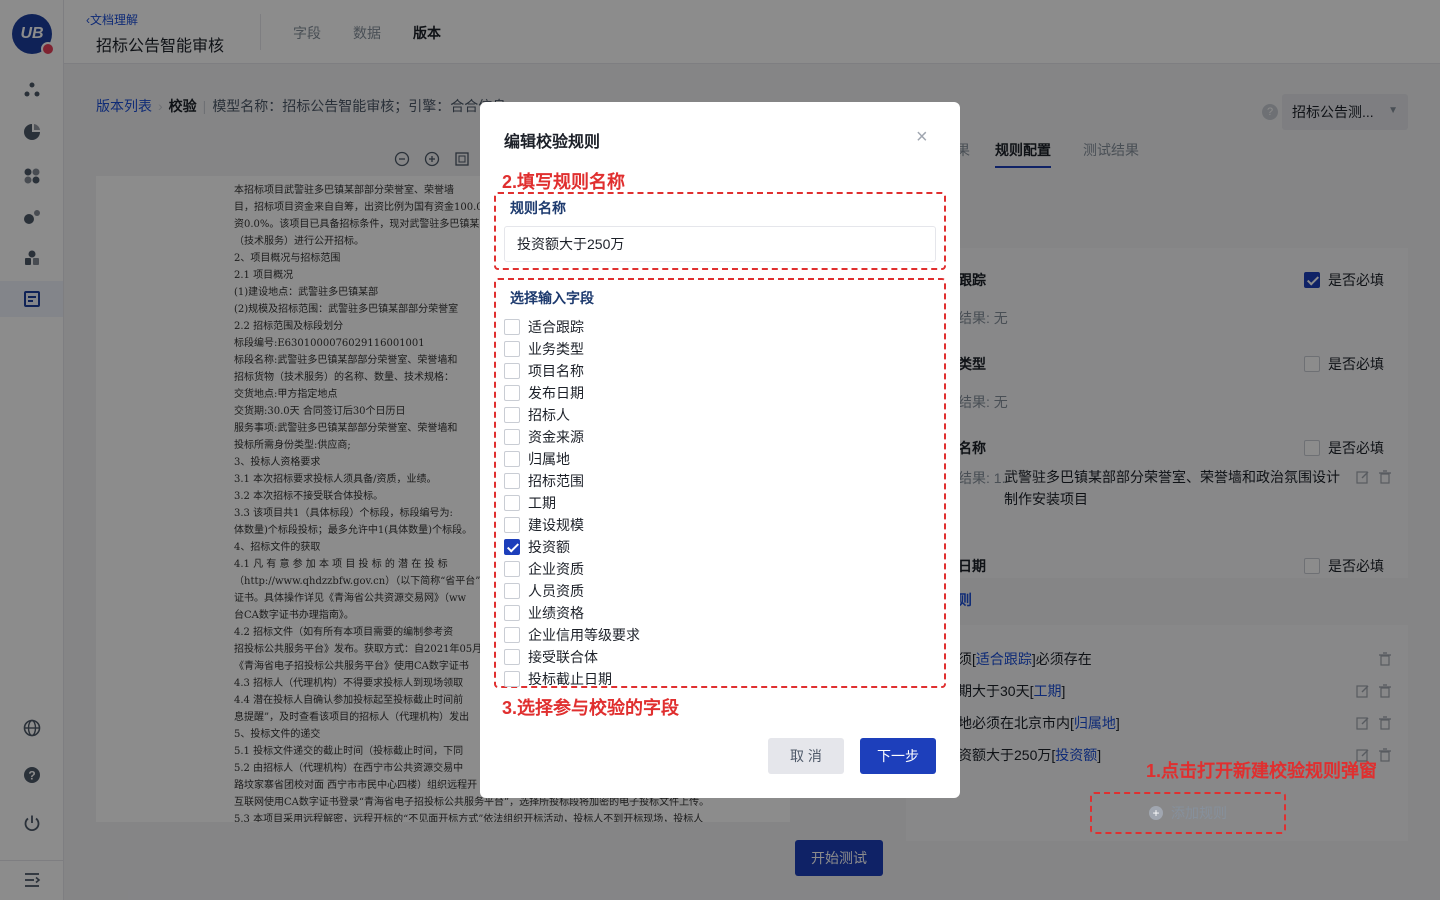 The width and height of the screenshot is (1440, 900). What do you see at coordinates (714, 547) in the screenshot?
I see `field-option: 投资额` at bounding box center [714, 547].